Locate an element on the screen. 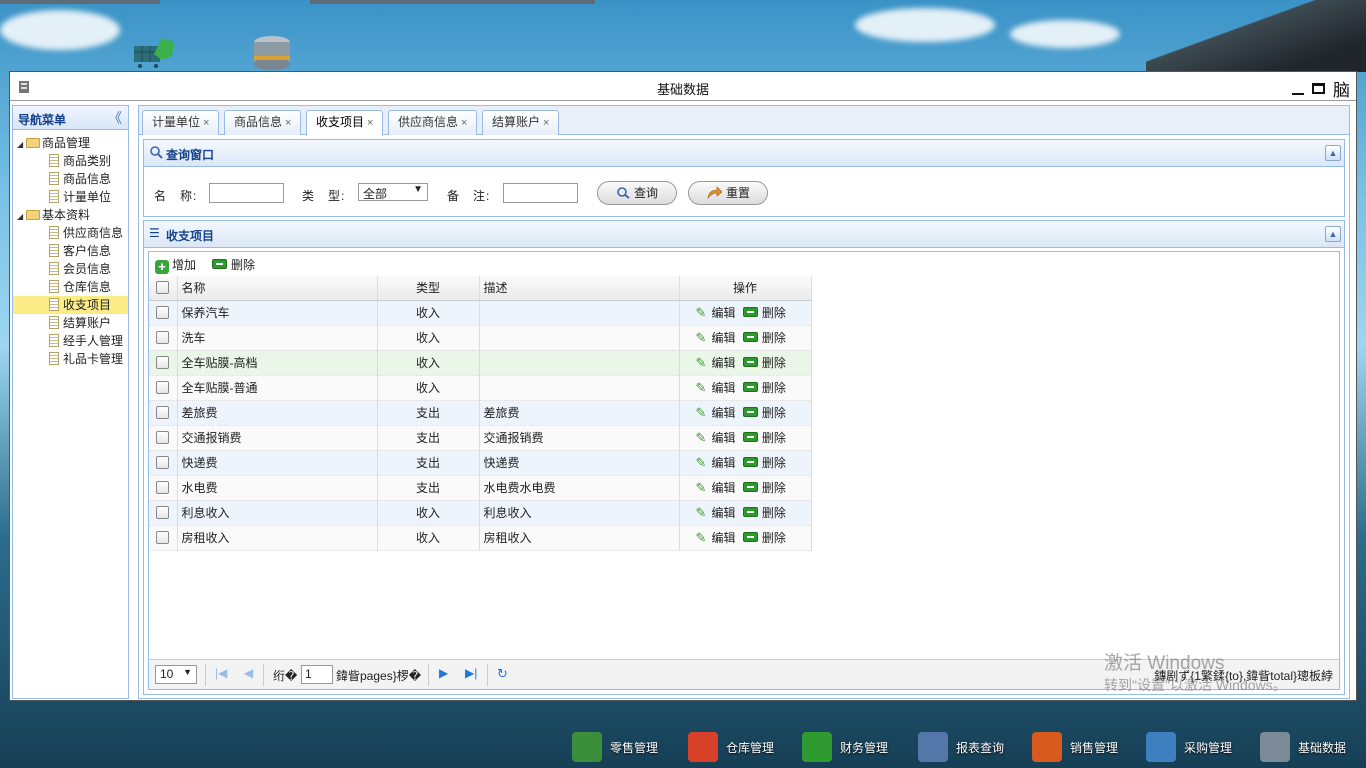 The height and width of the screenshot is (768, 1366). taskbar-item: 仓库管理 is located at coordinates (731, 747).